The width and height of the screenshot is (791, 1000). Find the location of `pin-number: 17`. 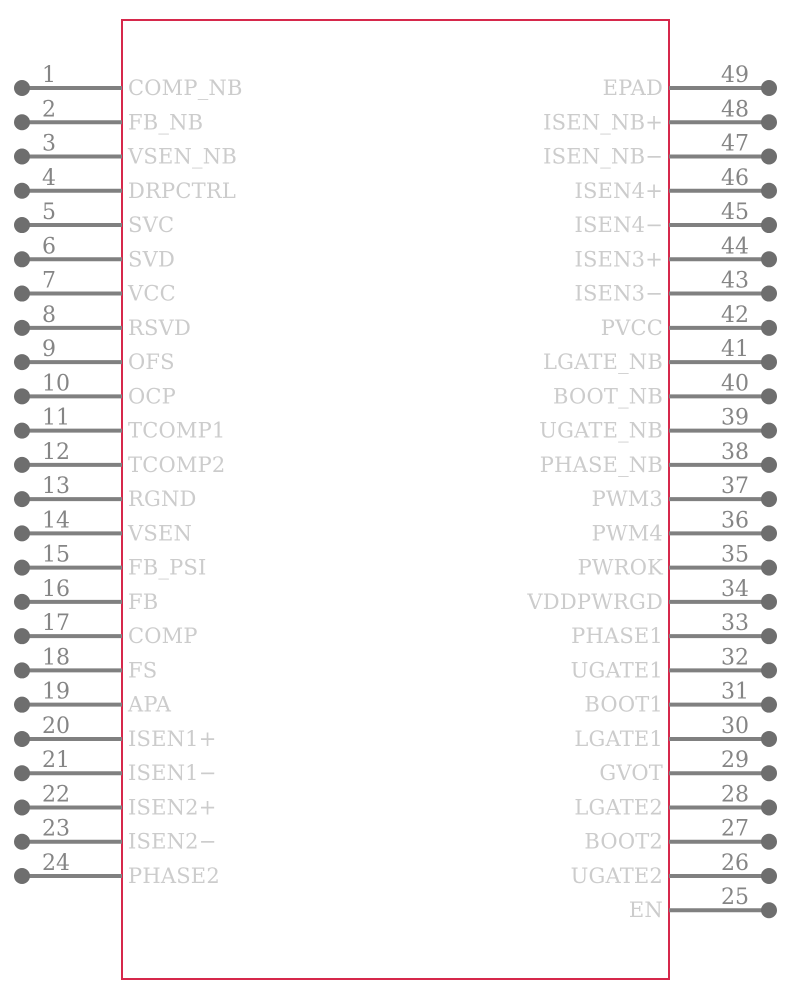

pin-number: 17 is located at coordinates (56, 623).